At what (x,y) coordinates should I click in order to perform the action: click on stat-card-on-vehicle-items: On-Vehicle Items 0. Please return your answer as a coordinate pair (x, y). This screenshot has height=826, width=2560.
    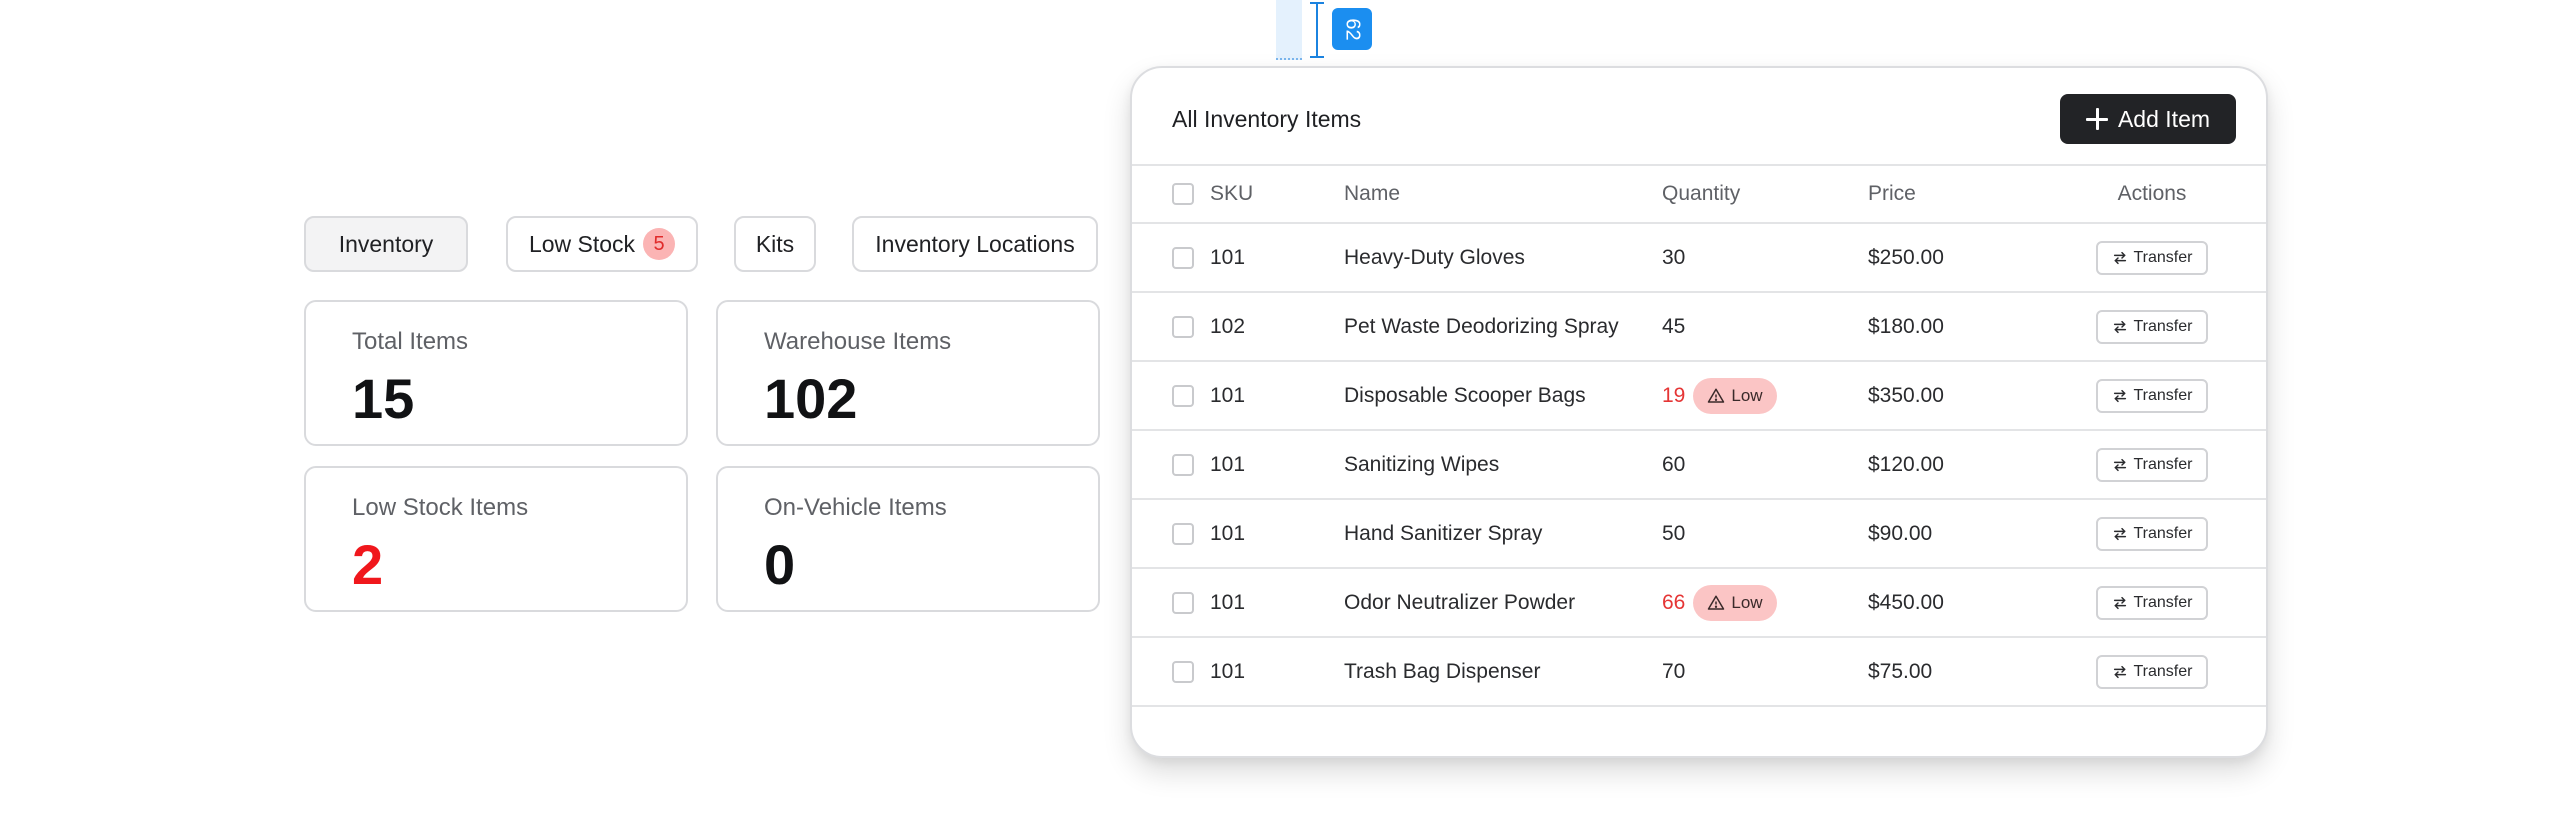
    Looking at the image, I should click on (908, 539).